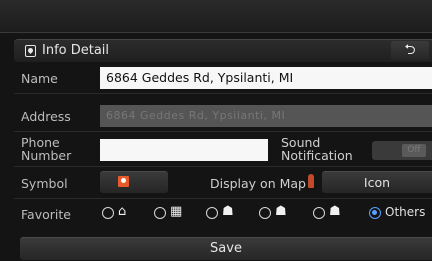 The width and height of the screenshot is (432, 261). I want to click on person-icon-1: ☗, so click(228, 211).